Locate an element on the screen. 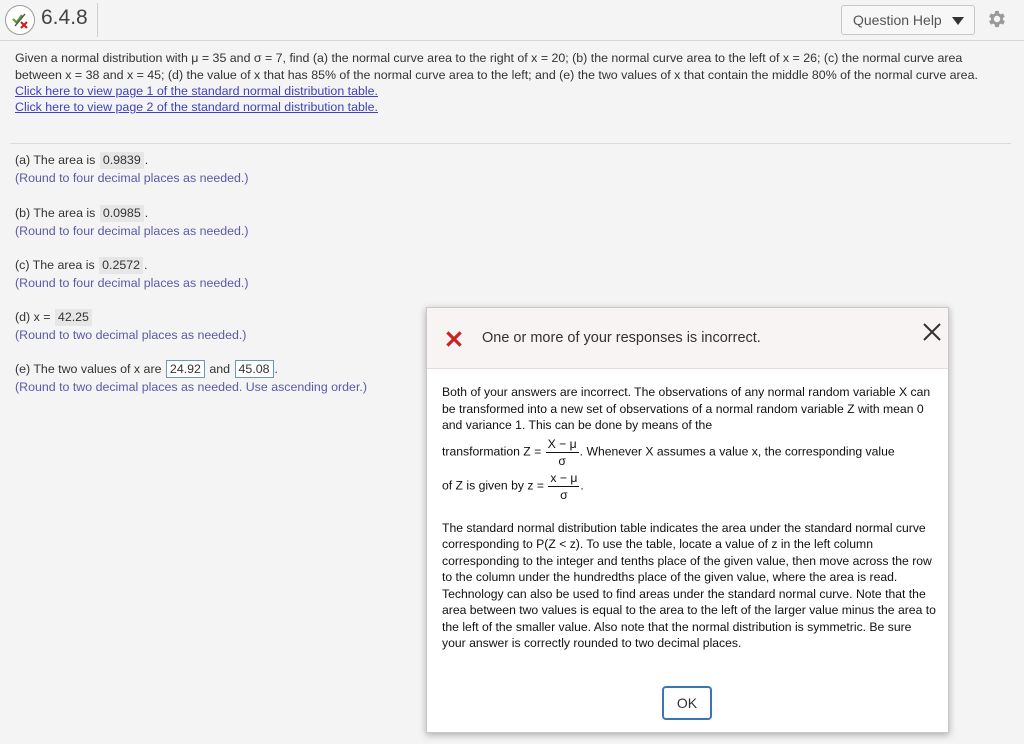 Image resolution: width=1024 pixels, height=744 pixels. caret-down-icon is located at coordinates (958, 21).